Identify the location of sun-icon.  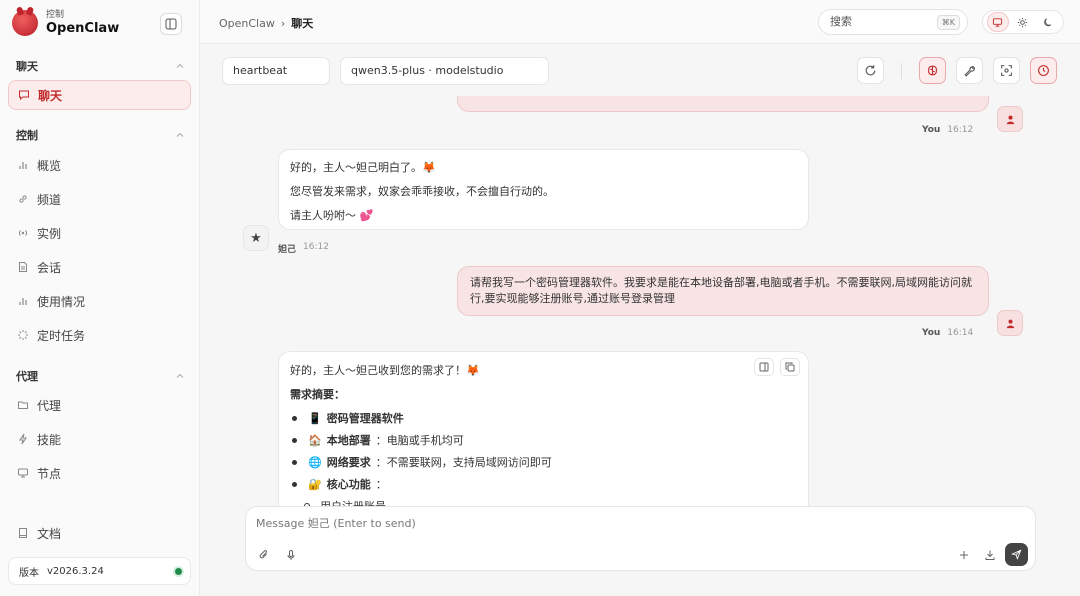
(1023, 22).